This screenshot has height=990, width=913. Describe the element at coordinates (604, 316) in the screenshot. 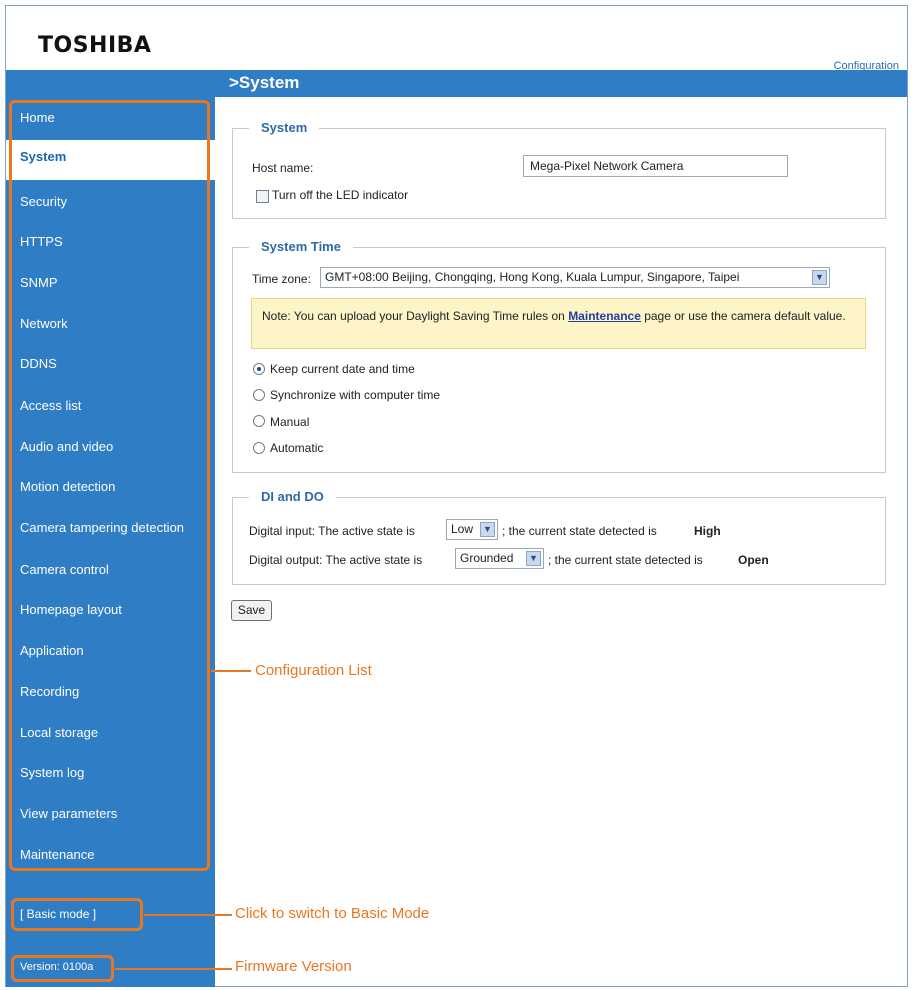

I see `maintenance-link: Maintenance` at that location.